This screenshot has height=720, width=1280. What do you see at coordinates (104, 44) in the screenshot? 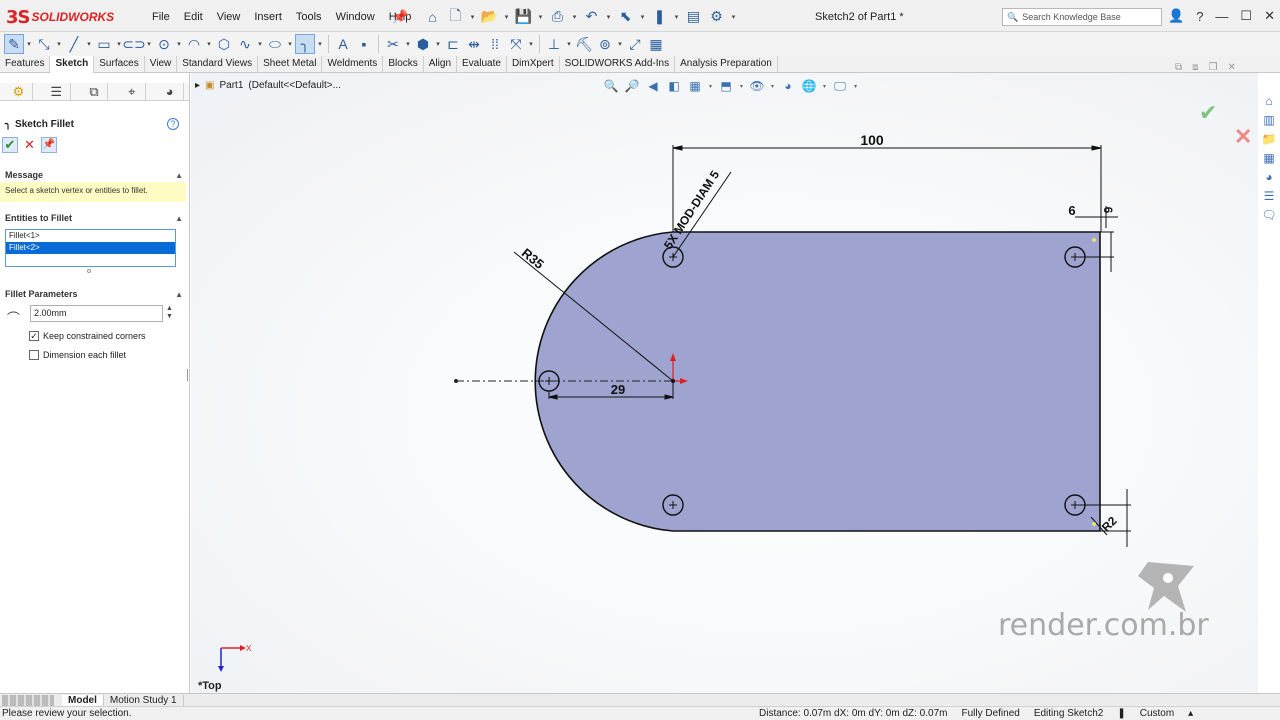
I see `rectangle-icon: ▭` at bounding box center [104, 44].